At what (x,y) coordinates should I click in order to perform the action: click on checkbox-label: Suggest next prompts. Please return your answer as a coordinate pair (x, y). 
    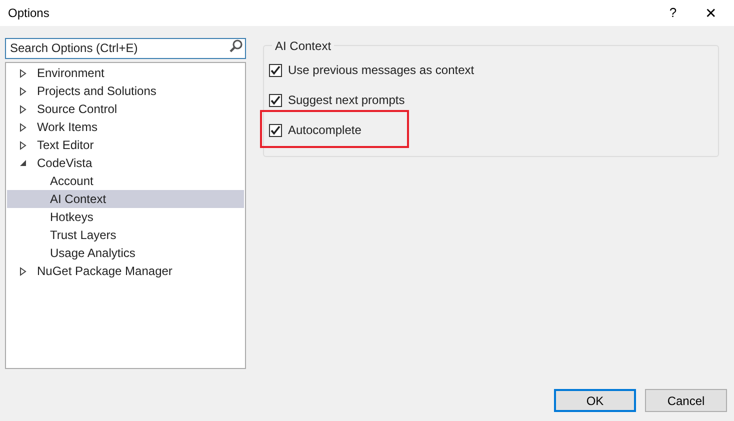
    Looking at the image, I should click on (346, 100).